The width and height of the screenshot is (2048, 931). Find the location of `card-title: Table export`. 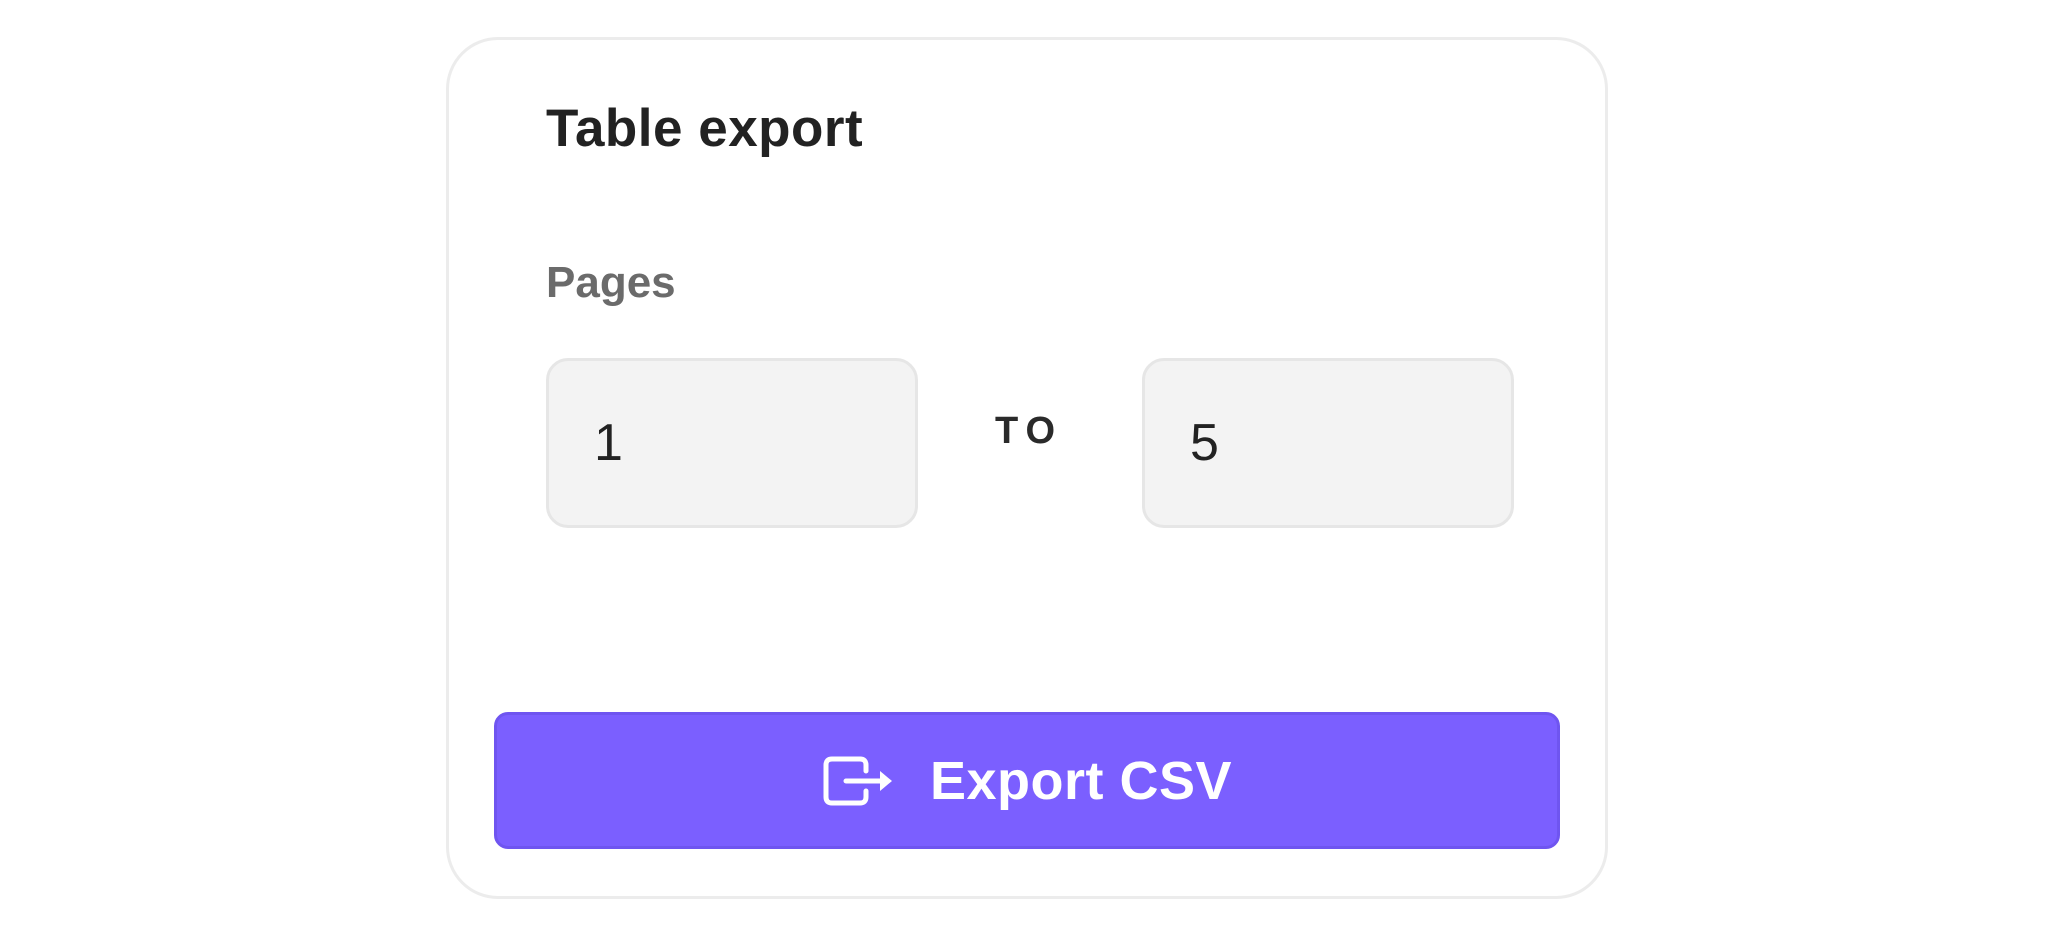

card-title: Table export is located at coordinates (705, 128).